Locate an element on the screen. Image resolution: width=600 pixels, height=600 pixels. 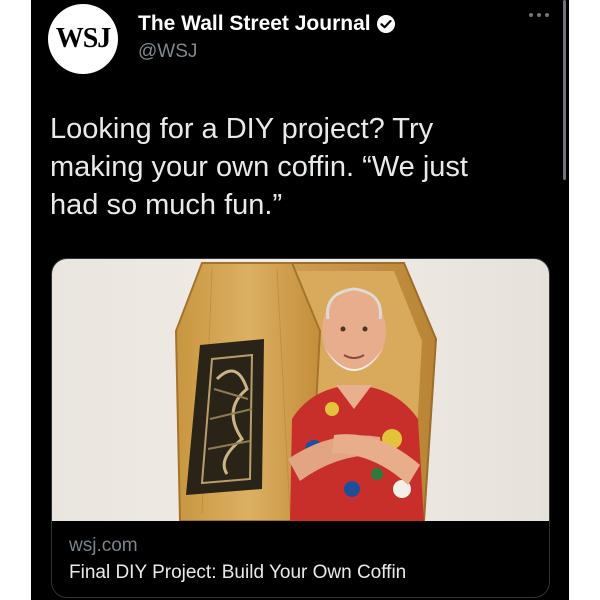
verified-badge-icon is located at coordinates (385, 24).